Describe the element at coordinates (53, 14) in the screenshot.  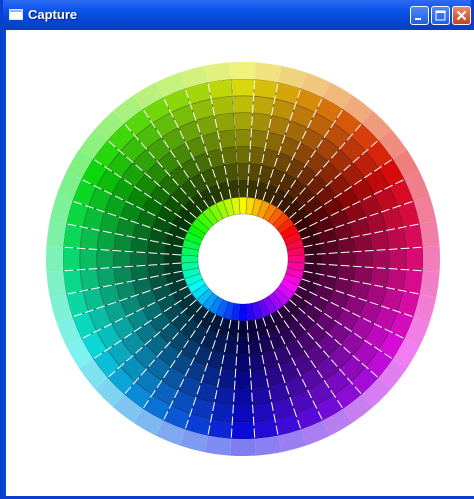
I see `window-title: Capture` at that location.